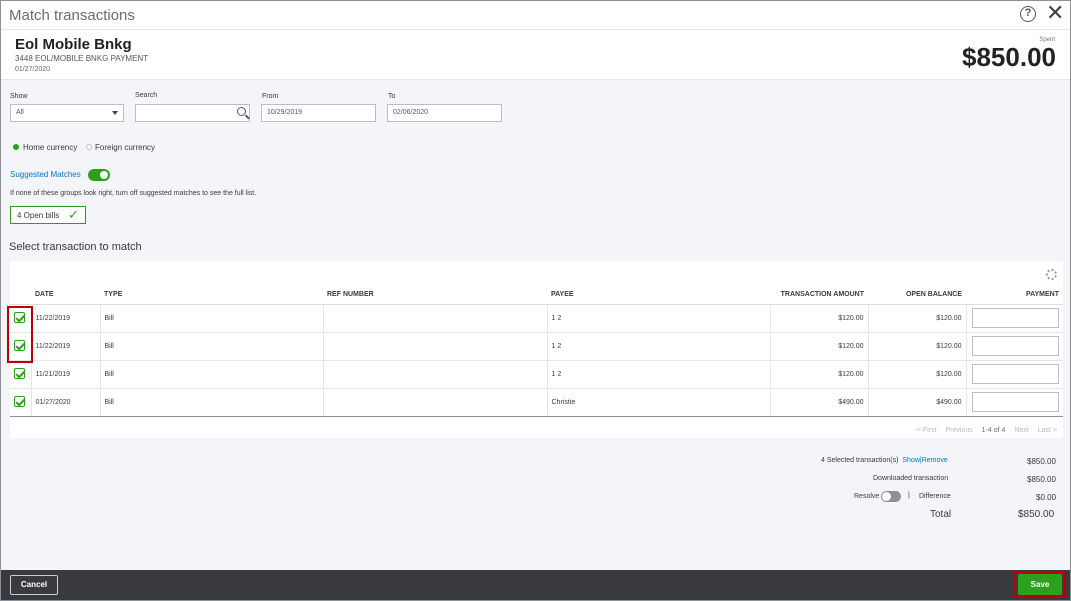 The height and width of the screenshot is (601, 1071). I want to click on chevron-down-icon, so click(115, 113).